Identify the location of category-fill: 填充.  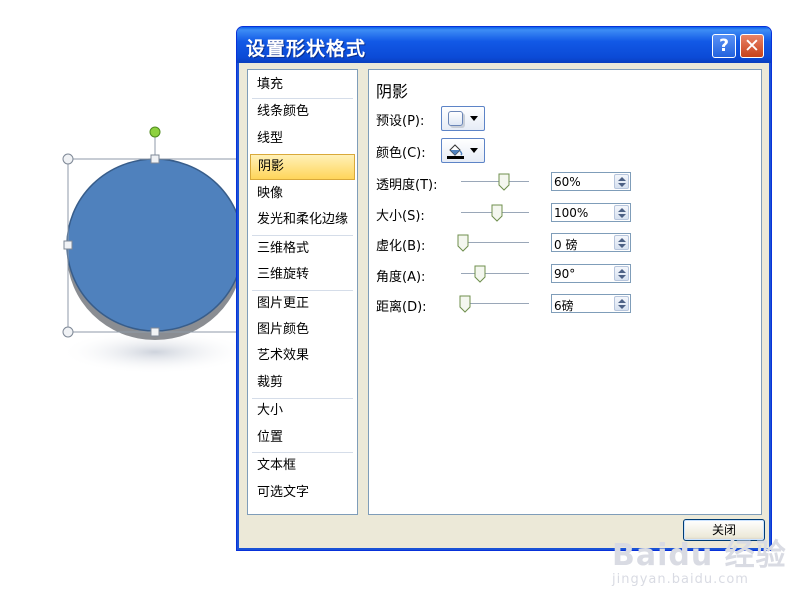
(302, 85).